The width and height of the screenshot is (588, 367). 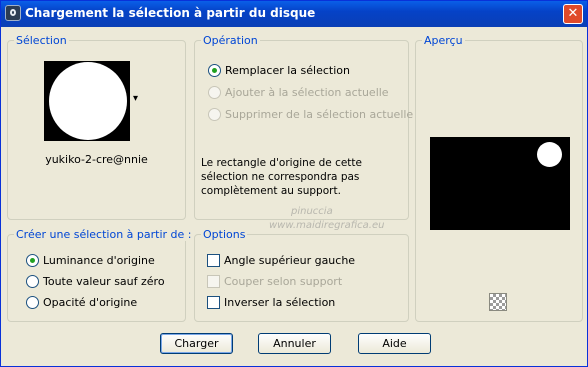 I want to click on radio-label: Remplacer la sélection, so click(x=287, y=70).